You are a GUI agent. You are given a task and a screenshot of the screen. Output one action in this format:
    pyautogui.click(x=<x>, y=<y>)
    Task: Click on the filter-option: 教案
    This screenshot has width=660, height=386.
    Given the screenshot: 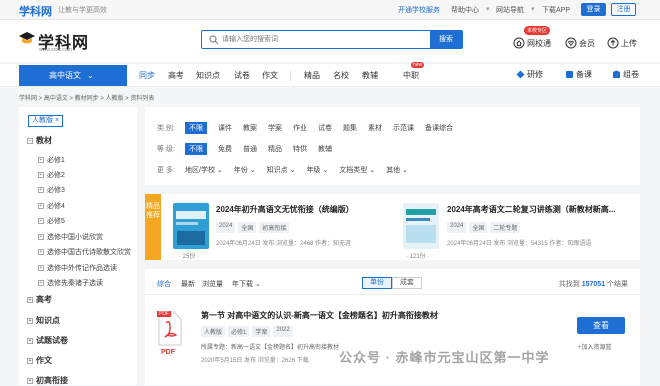 What is the action you would take?
    pyautogui.click(x=250, y=128)
    